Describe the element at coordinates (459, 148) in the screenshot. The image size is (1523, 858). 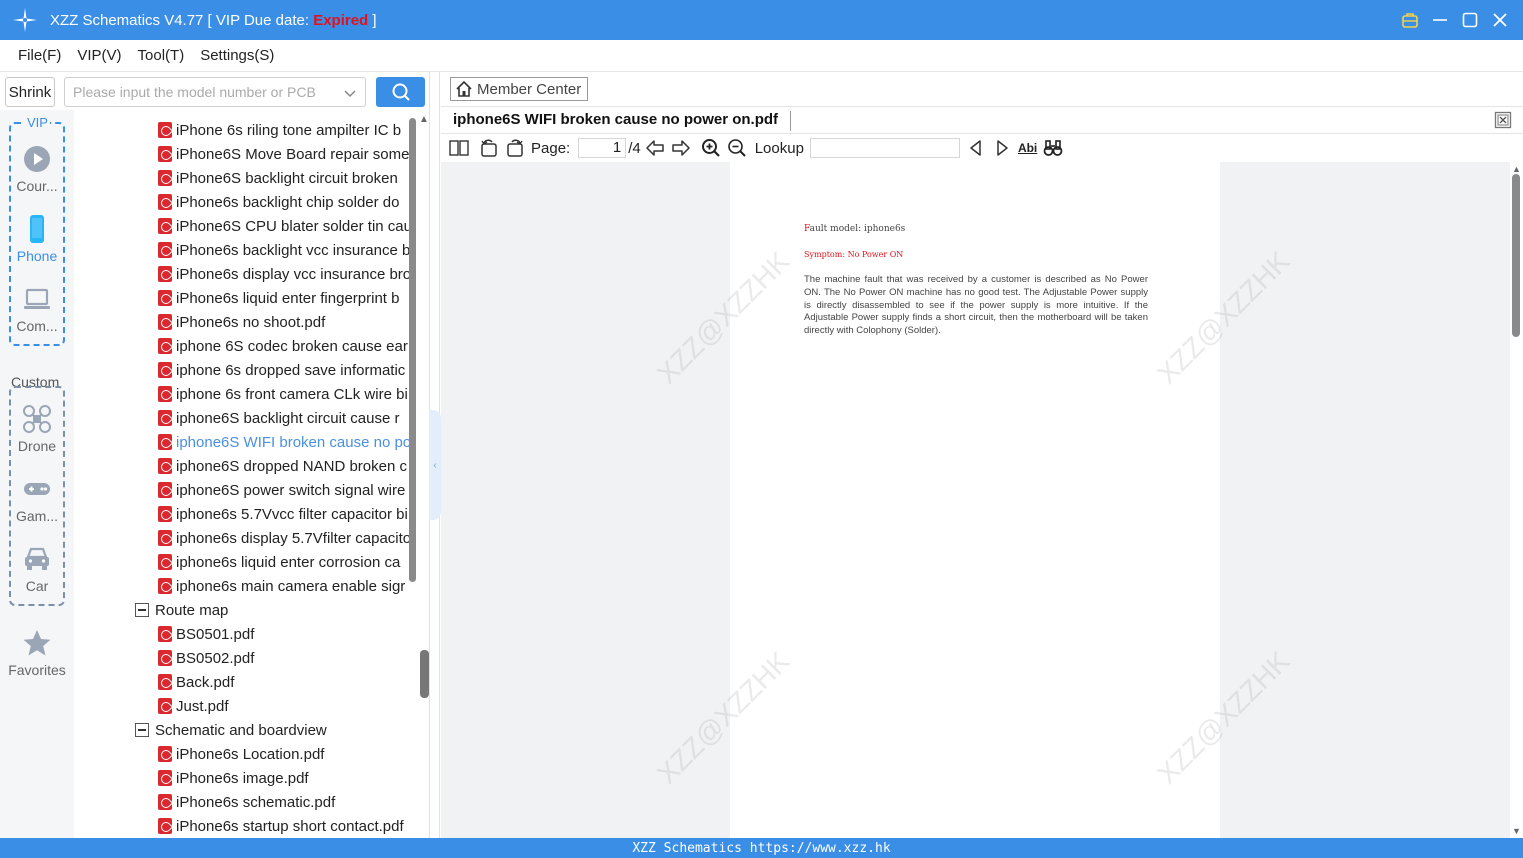
I see `dual-page-icon` at that location.